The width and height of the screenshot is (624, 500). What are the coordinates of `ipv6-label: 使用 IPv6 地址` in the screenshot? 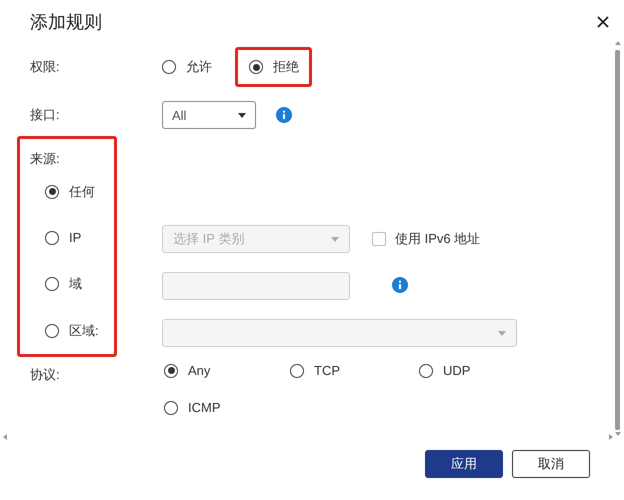 It's located at (437, 239).